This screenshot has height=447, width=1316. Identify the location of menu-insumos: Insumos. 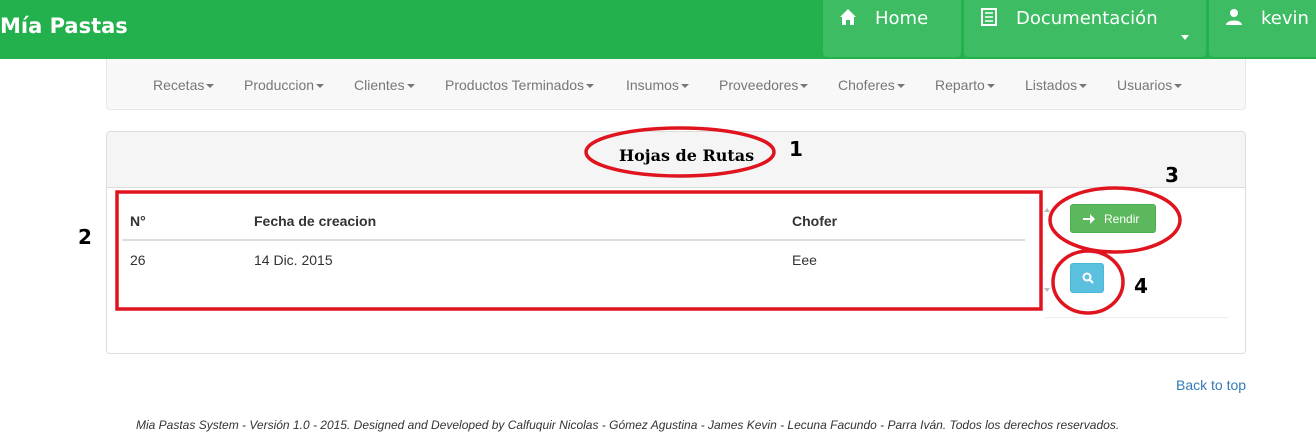
(657, 85).